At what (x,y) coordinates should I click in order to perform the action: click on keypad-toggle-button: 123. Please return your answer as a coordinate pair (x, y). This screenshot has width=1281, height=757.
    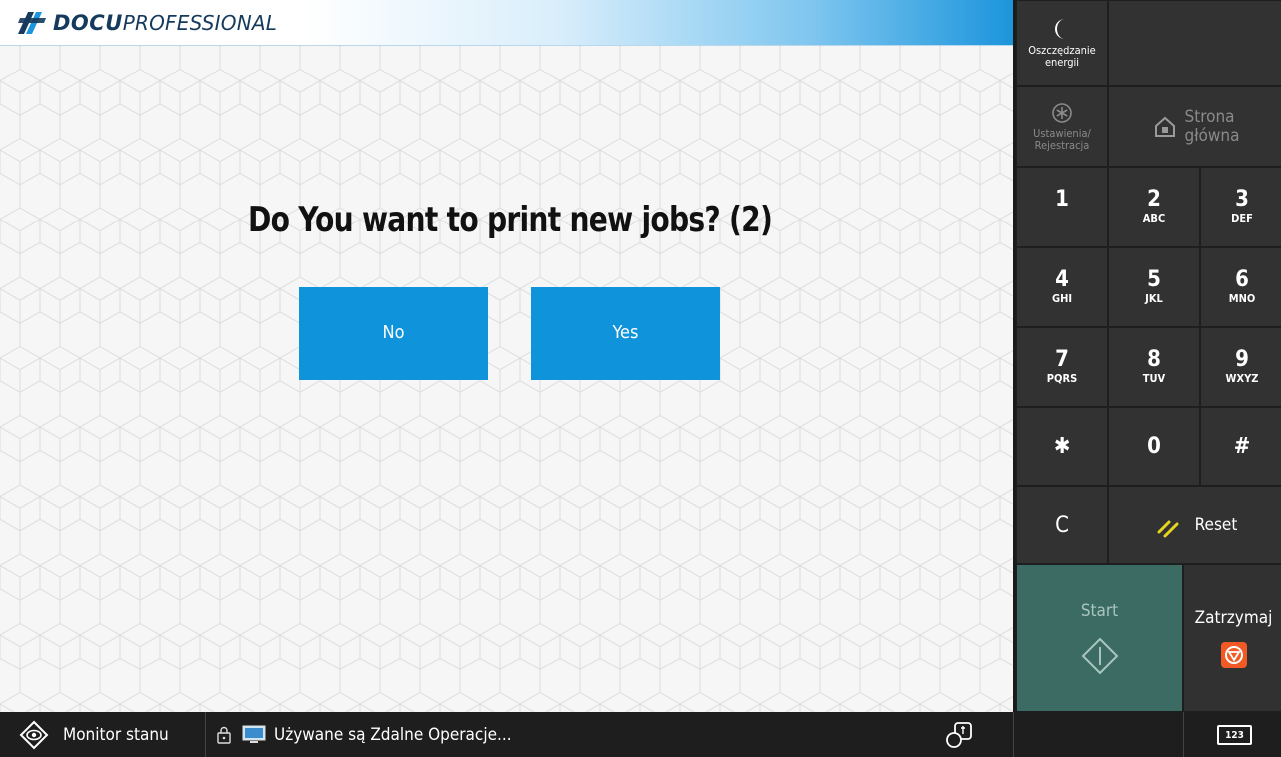
    Looking at the image, I should click on (1234, 735).